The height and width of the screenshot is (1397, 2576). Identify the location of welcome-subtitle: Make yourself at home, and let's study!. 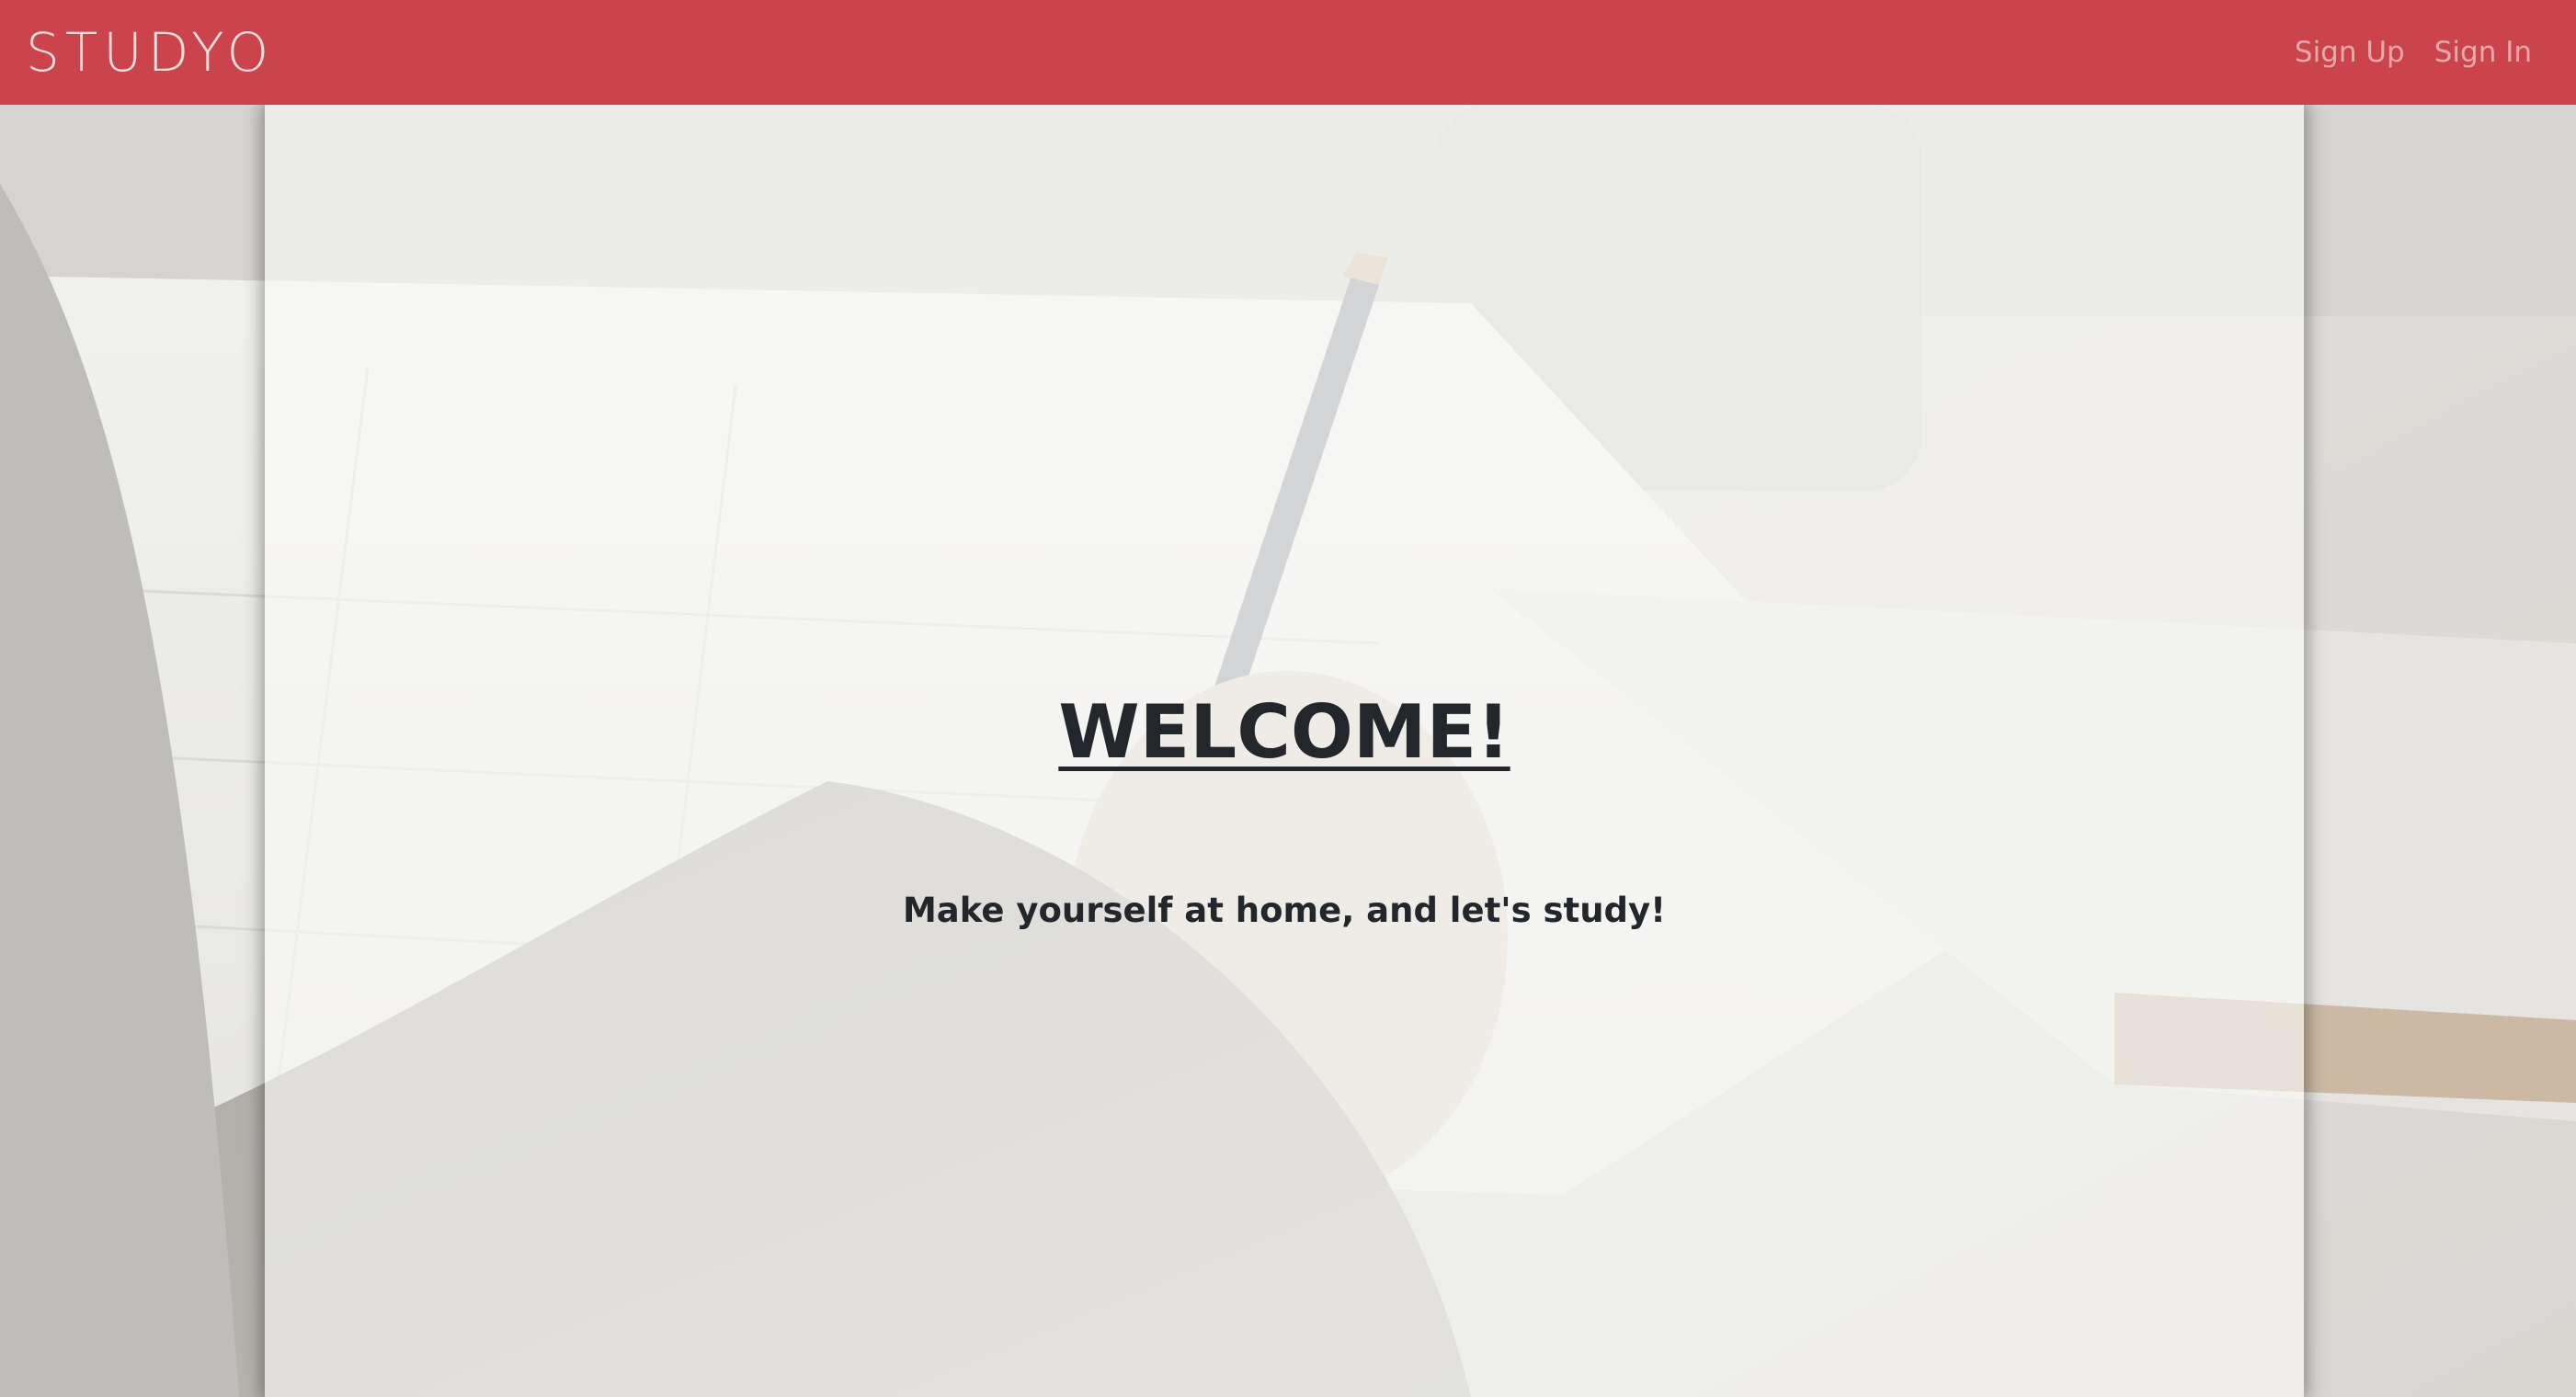
(1284, 910).